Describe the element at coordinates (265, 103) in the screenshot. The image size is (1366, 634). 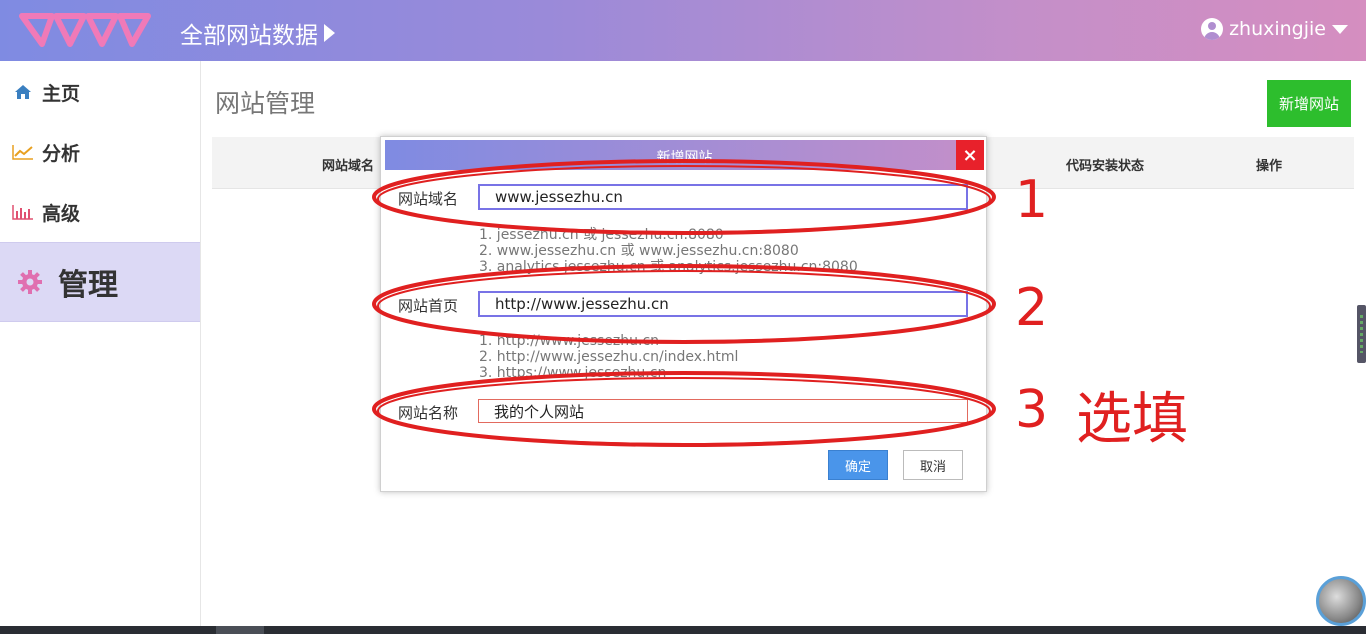
I see `page-title: 网站管理` at that location.